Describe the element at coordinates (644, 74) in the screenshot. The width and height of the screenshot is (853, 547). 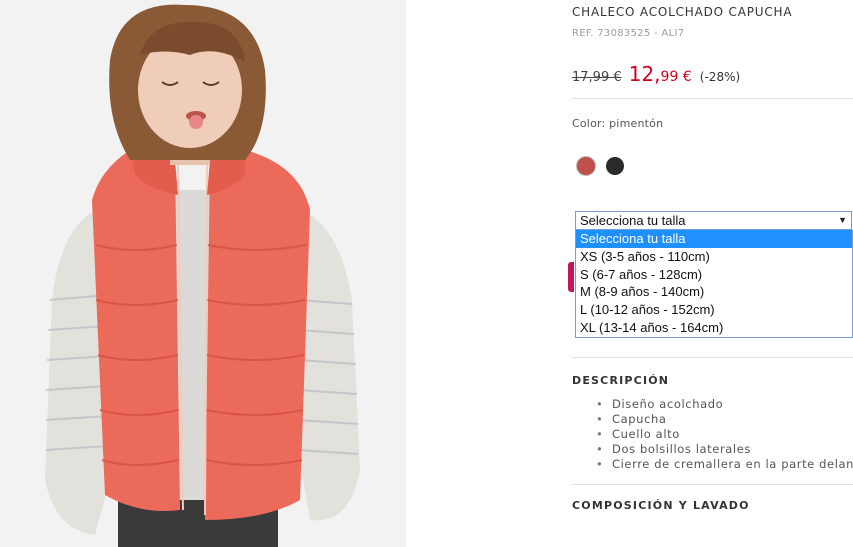
I see `sale-price-integer: 12,` at that location.